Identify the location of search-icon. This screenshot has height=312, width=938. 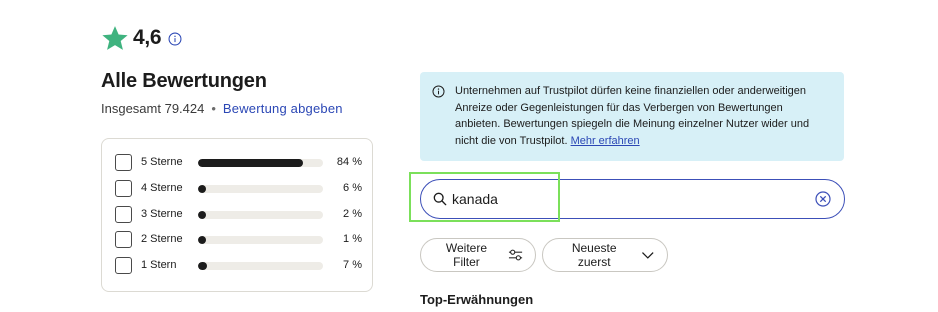
(440, 199).